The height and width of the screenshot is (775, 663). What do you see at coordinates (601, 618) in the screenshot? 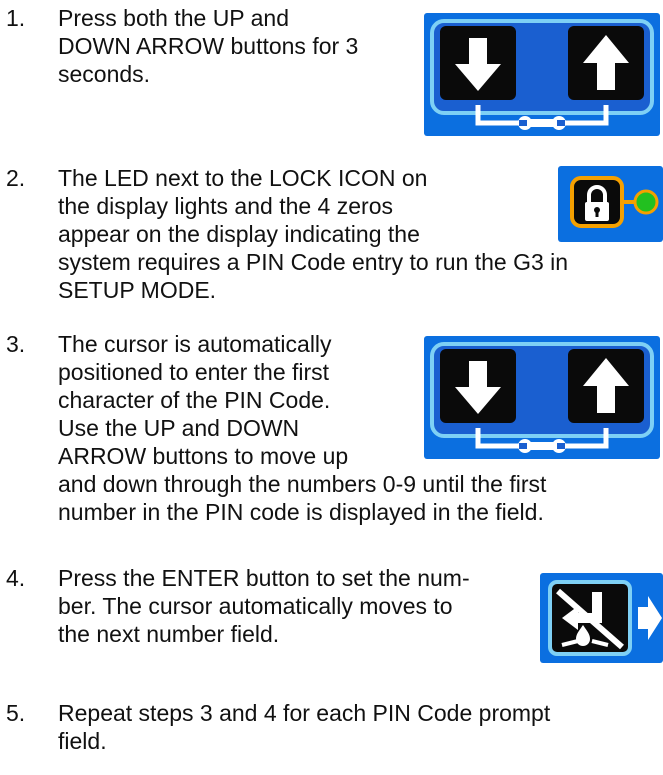
I see `enter-button-icon` at bounding box center [601, 618].